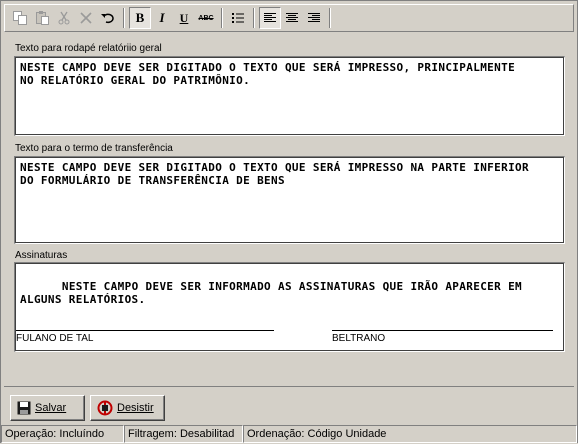 The height and width of the screenshot is (444, 578). What do you see at coordinates (24, 408) in the screenshot?
I see `floppy-disk-icon` at bounding box center [24, 408].